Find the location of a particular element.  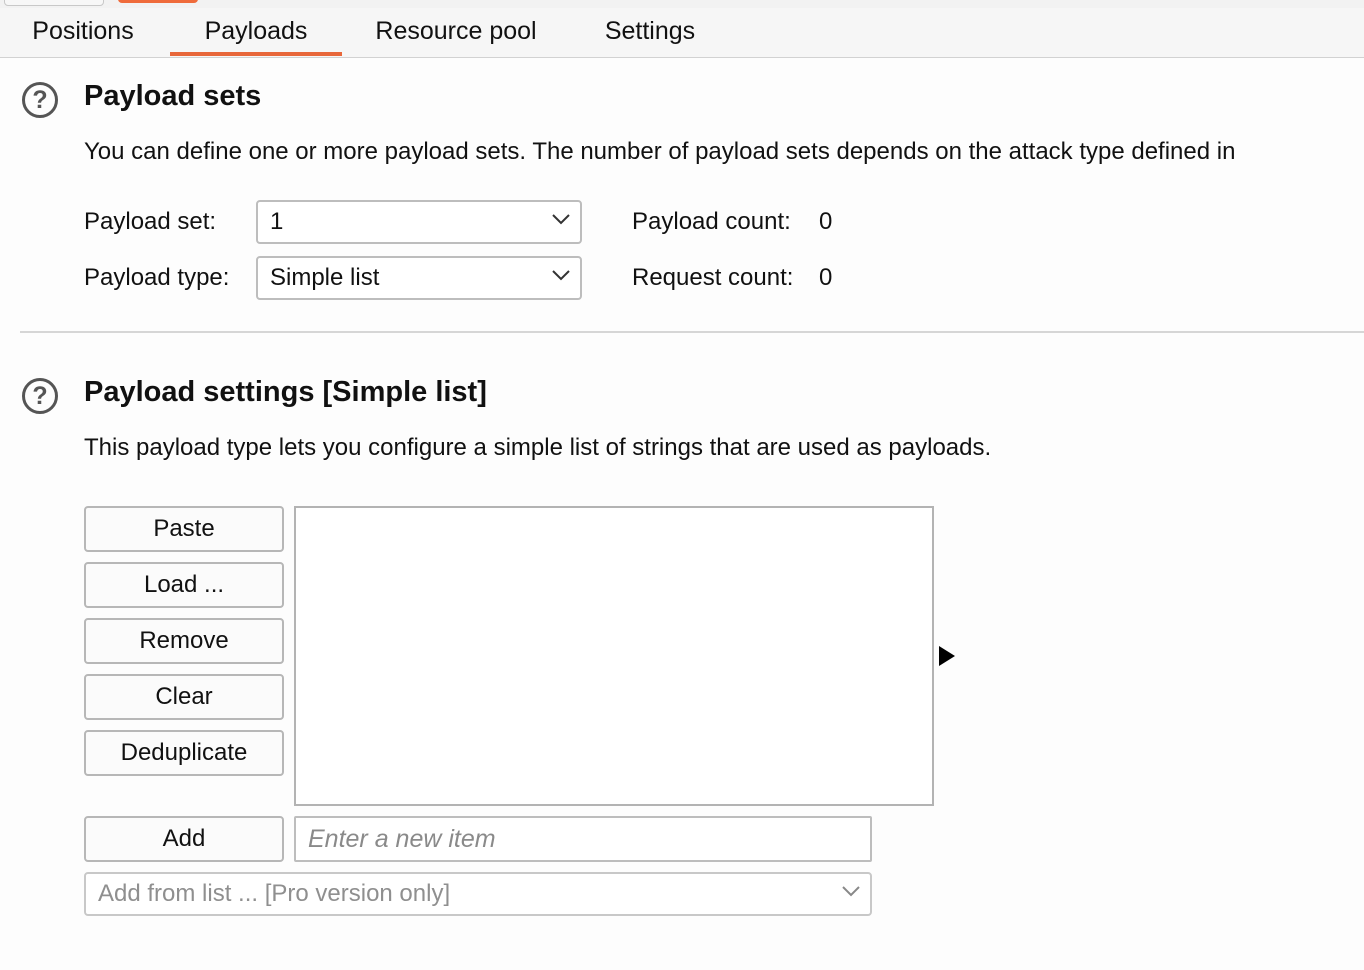

remove-button: Remove is located at coordinates (184, 641).